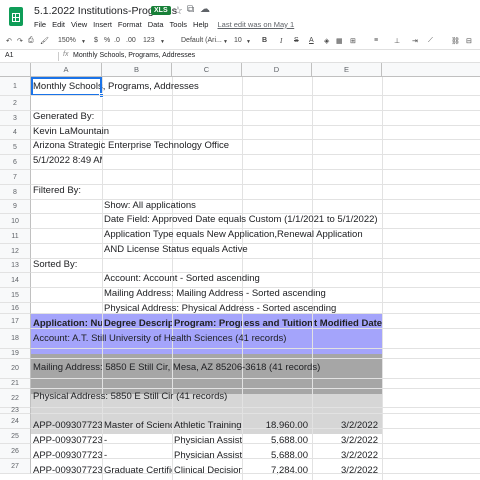 The width and height of the screenshot is (480, 480). Describe the element at coordinates (70, 131) in the screenshot. I see `cell-a4: Kevin LaMountain` at that location.